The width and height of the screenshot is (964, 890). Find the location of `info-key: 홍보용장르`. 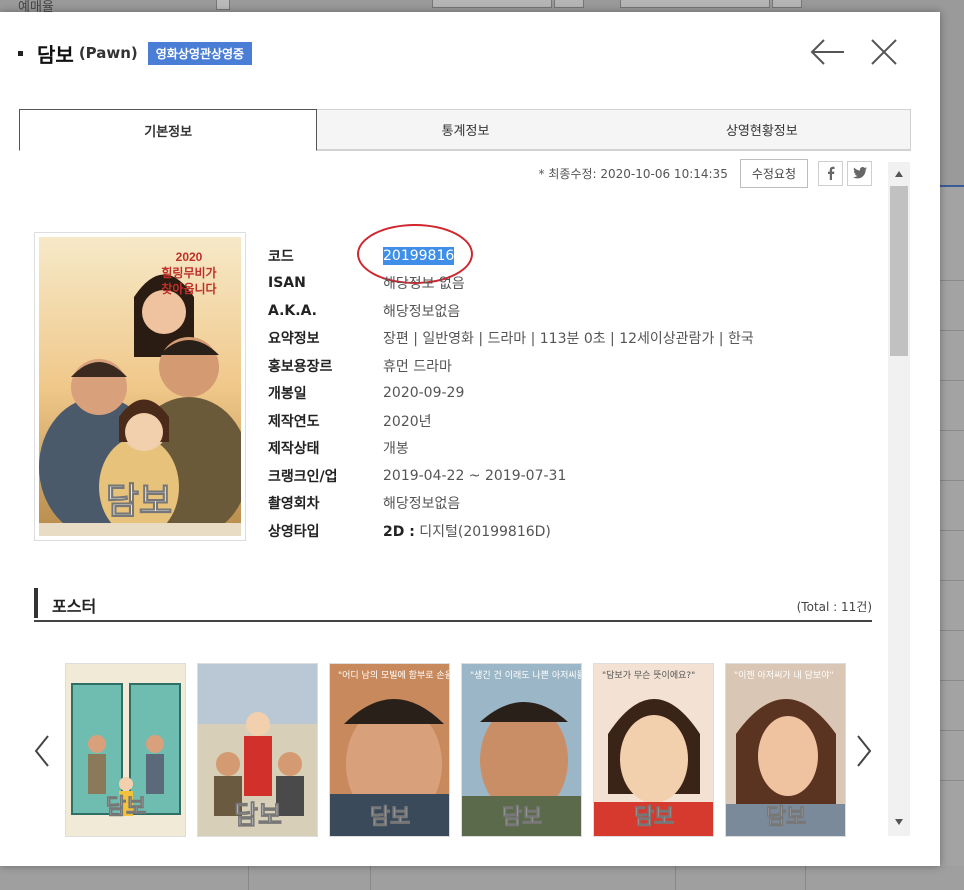

info-key: 홍보용장르 is located at coordinates (300, 366).